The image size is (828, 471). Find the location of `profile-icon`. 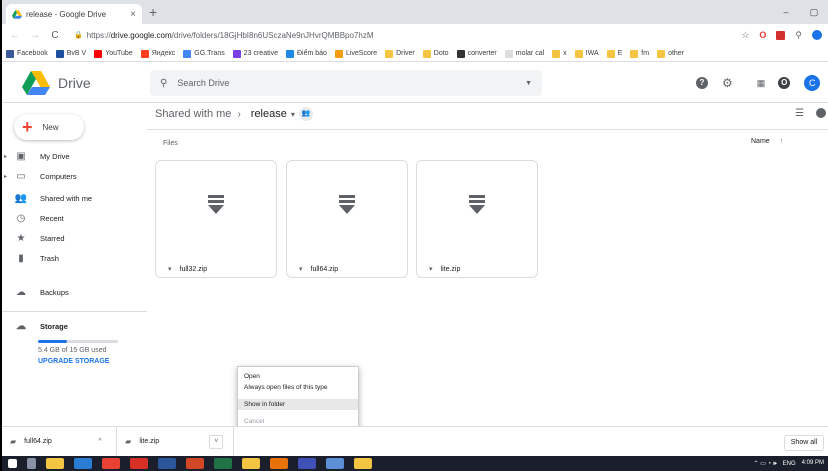

profile-icon is located at coordinates (817, 35).